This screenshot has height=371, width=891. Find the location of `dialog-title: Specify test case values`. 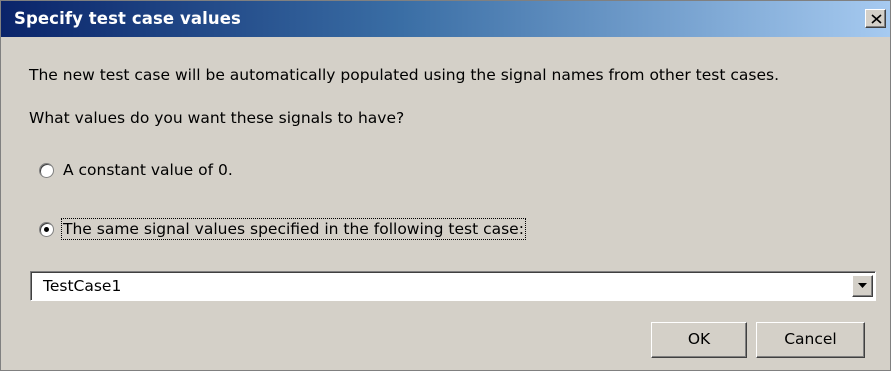

dialog-title: Specify test case values is located at coordinates (127, 18).